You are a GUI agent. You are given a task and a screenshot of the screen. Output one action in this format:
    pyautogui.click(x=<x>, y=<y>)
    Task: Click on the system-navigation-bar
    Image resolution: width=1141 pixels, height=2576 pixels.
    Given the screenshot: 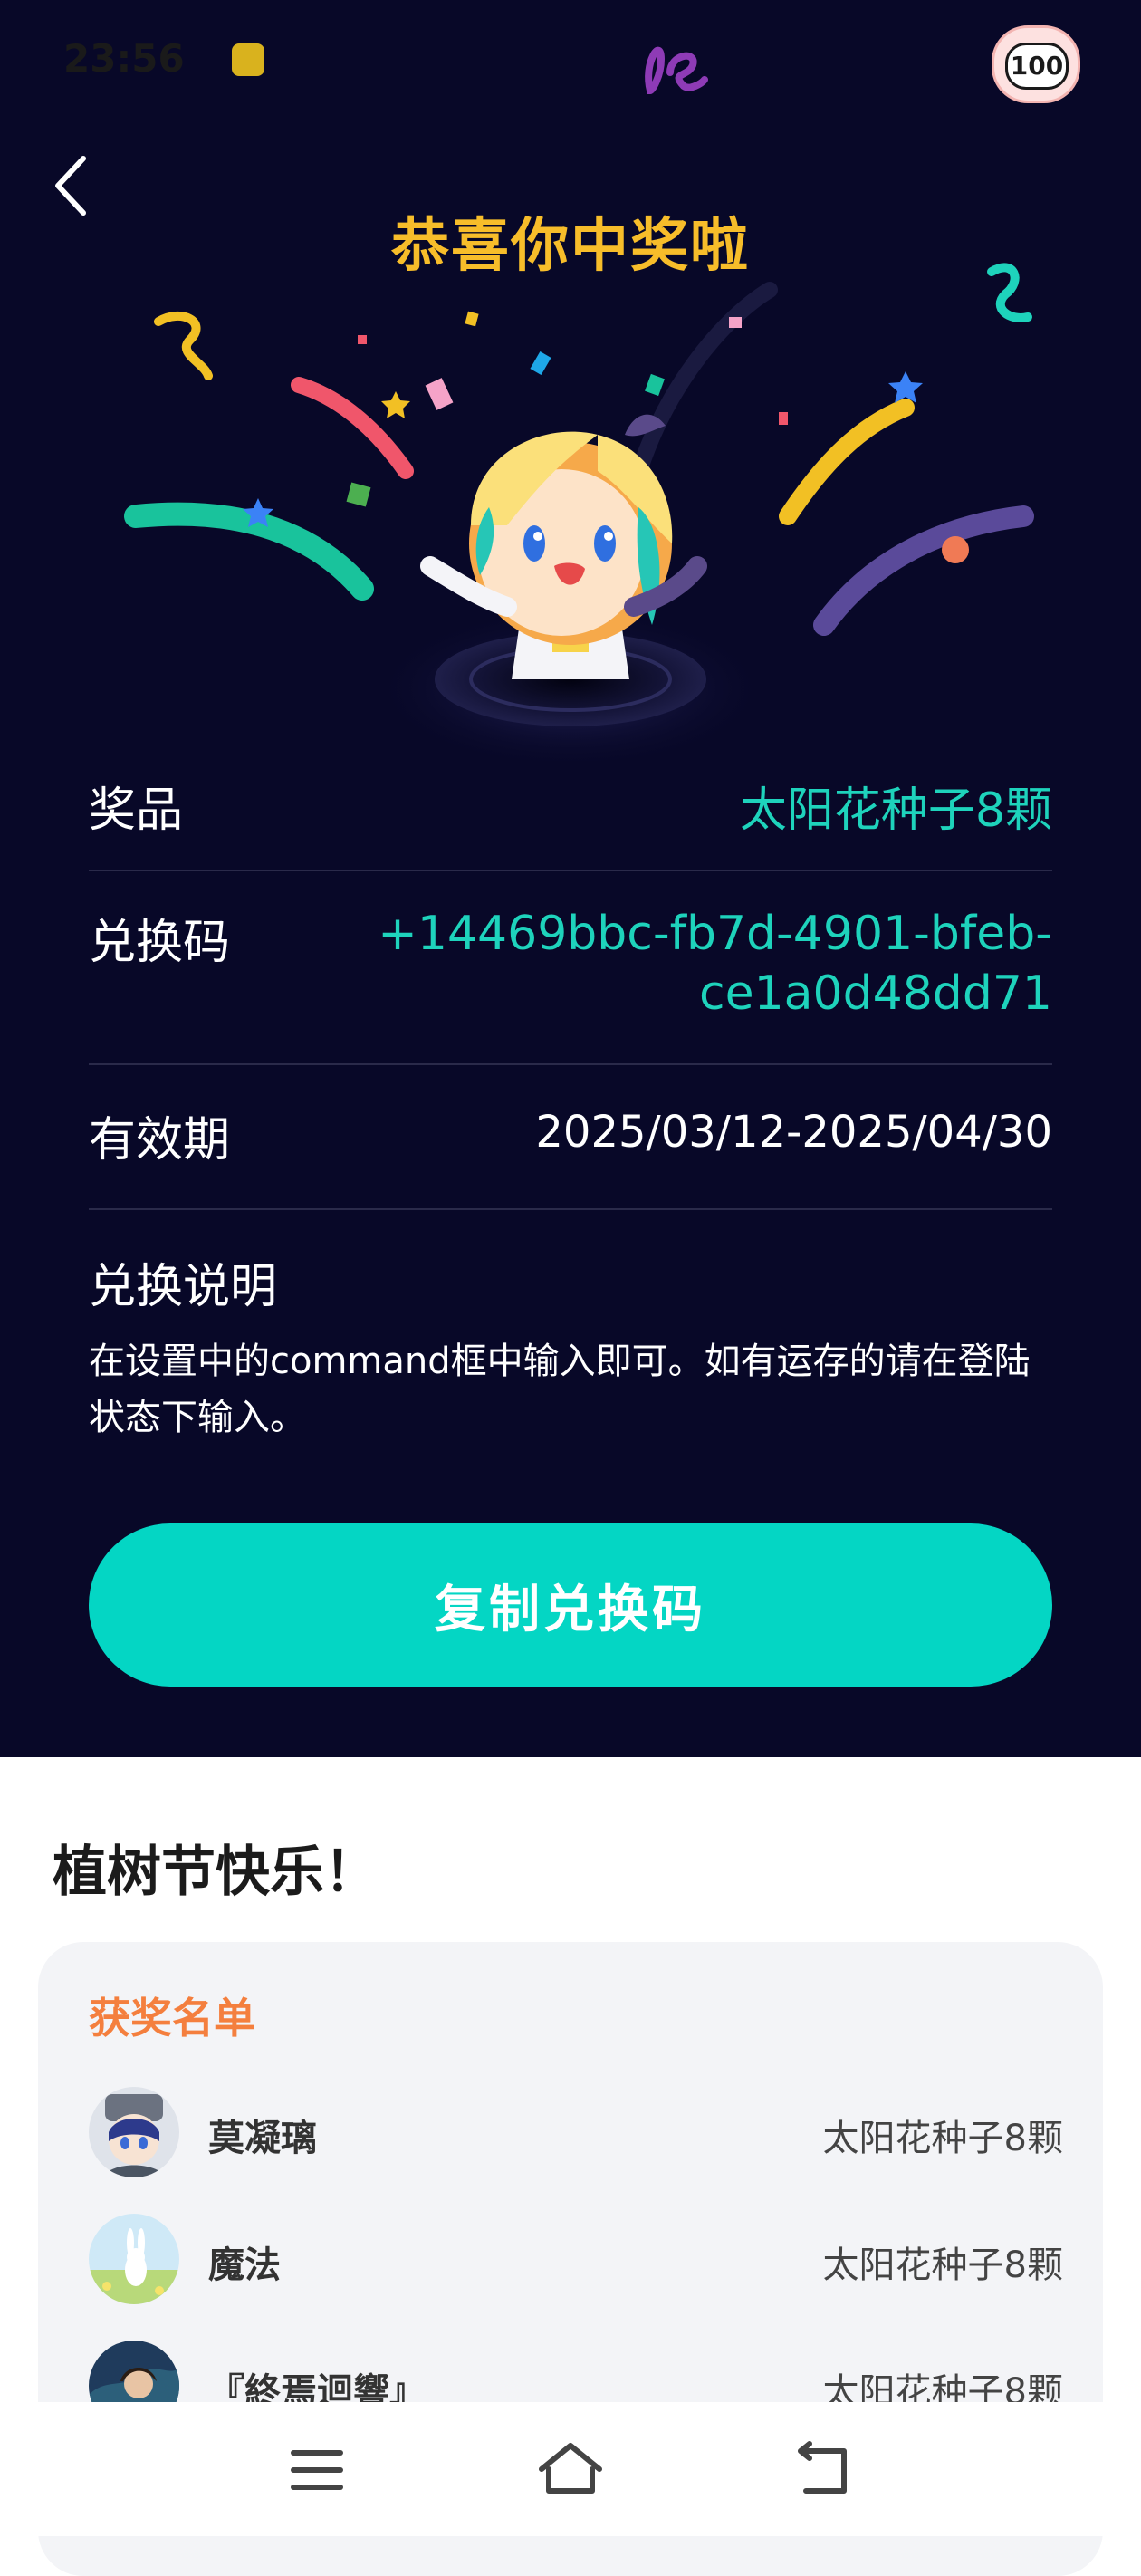 What is the action you would take?
    pyautogui.click(x=570, y=2469)
    